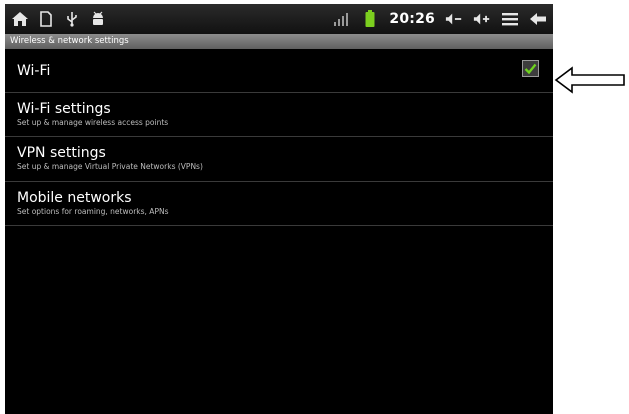  Describe the element at coordinates (98, 19) in the screenshot. I see `android-debug-icon` at that location.